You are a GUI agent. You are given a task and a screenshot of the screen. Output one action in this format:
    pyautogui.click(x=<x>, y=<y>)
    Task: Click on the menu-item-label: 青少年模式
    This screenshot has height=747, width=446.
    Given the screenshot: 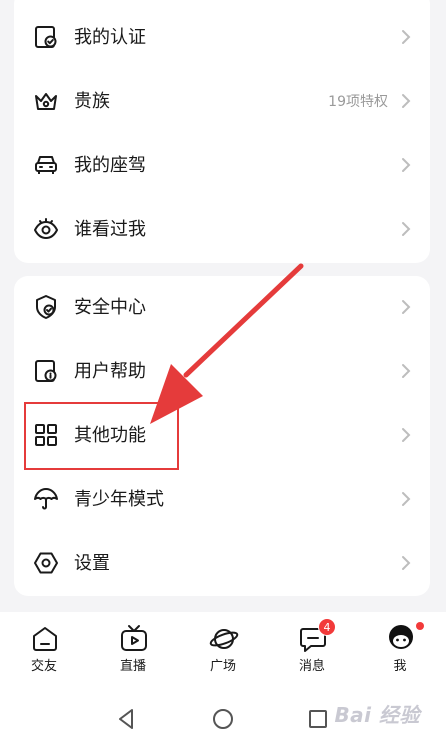 What is the action you would take?
    pyautogui.click(x=119, y=499)
    